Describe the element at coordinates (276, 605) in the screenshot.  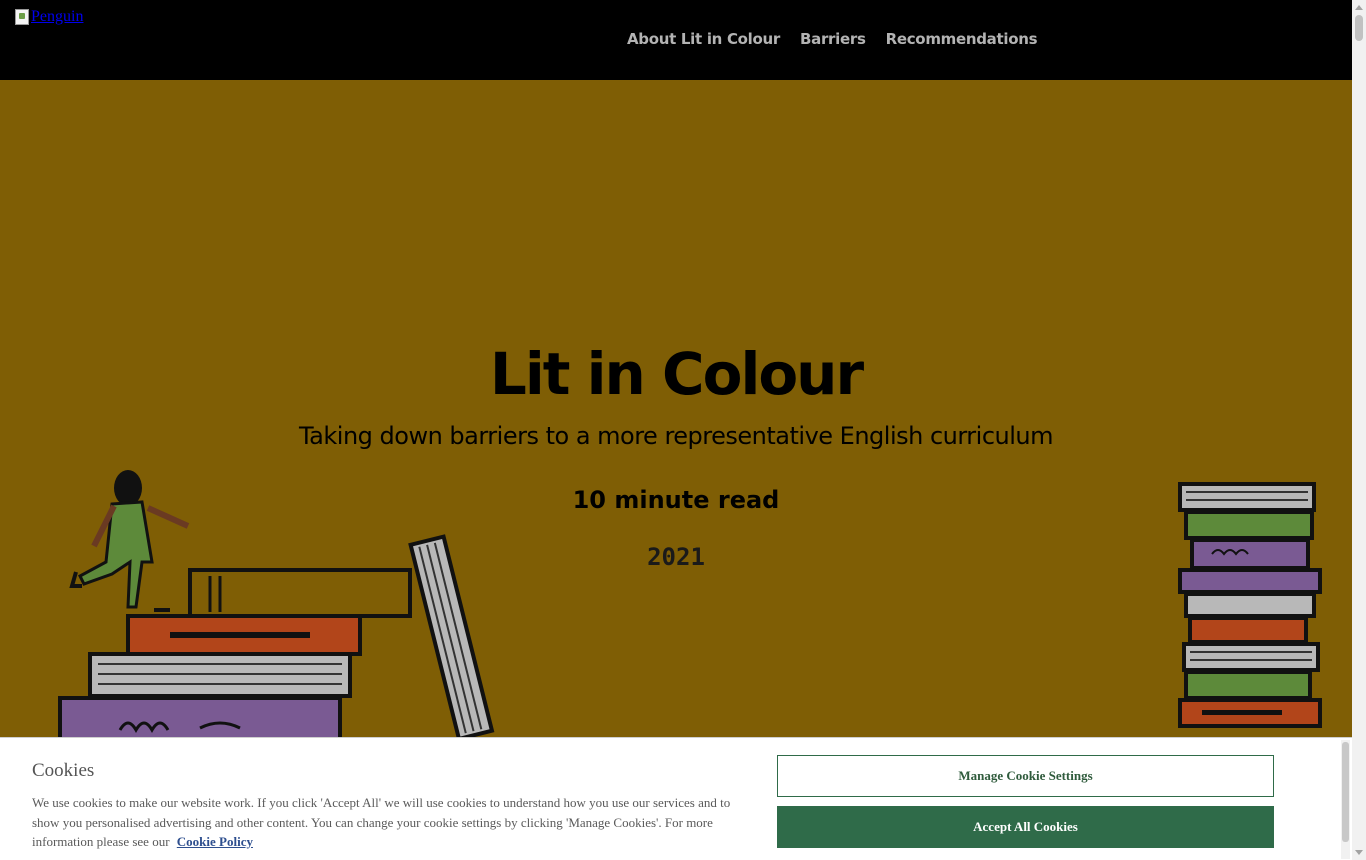
I see `person-on-books-illustration` at that location.